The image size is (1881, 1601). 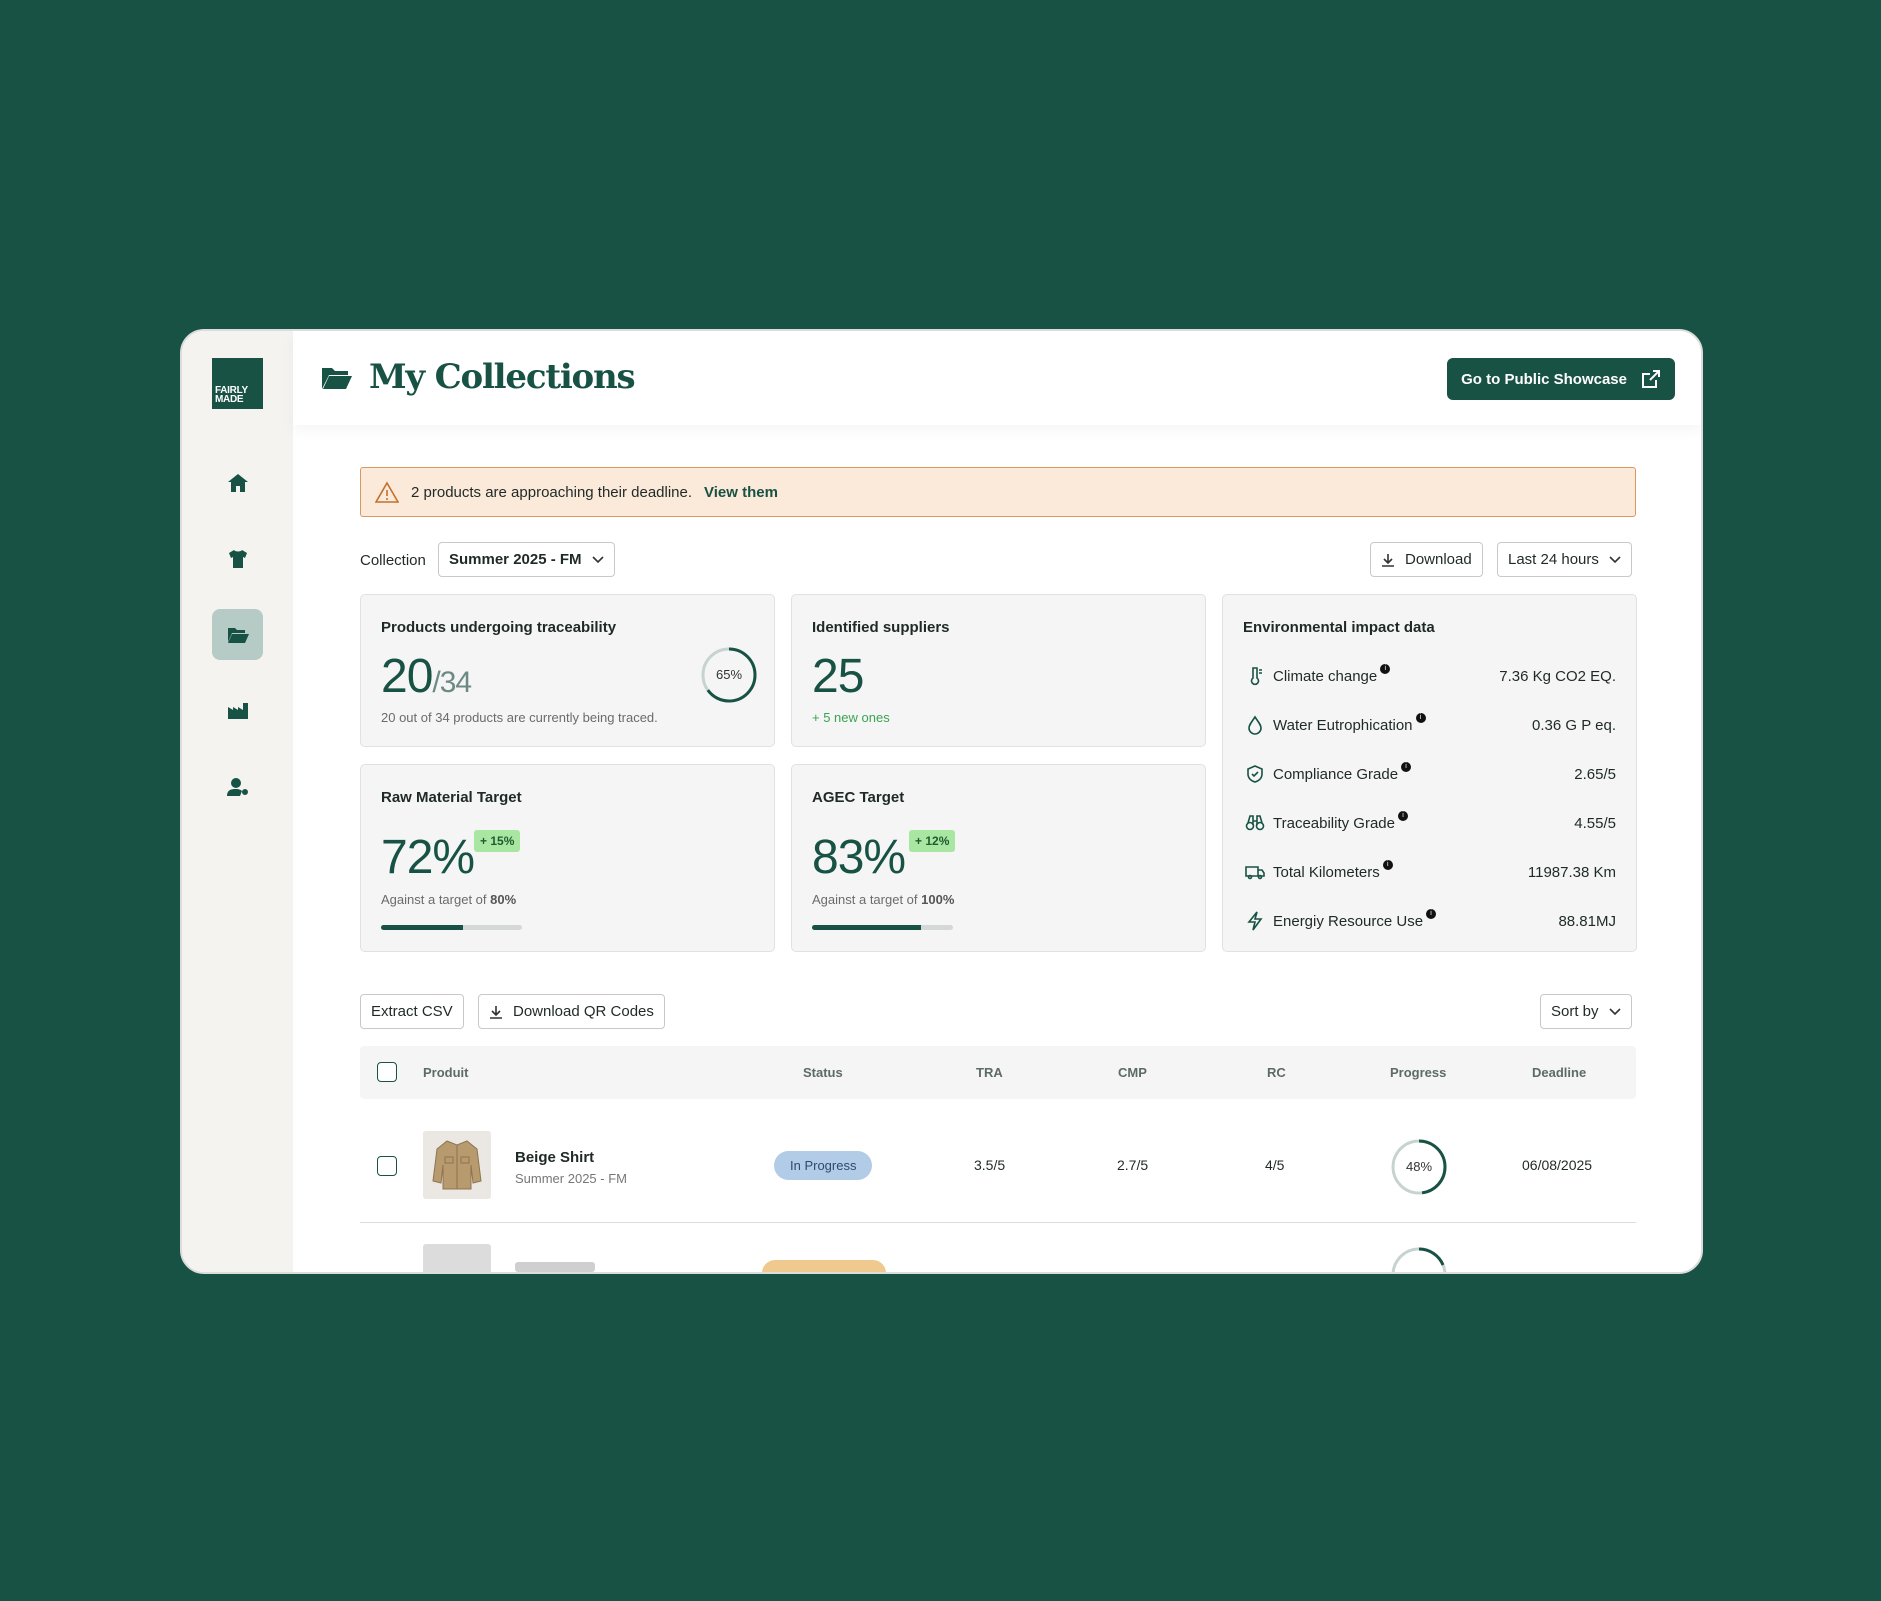 I want to click on column-header: Status, so click(x=823, y=1072).